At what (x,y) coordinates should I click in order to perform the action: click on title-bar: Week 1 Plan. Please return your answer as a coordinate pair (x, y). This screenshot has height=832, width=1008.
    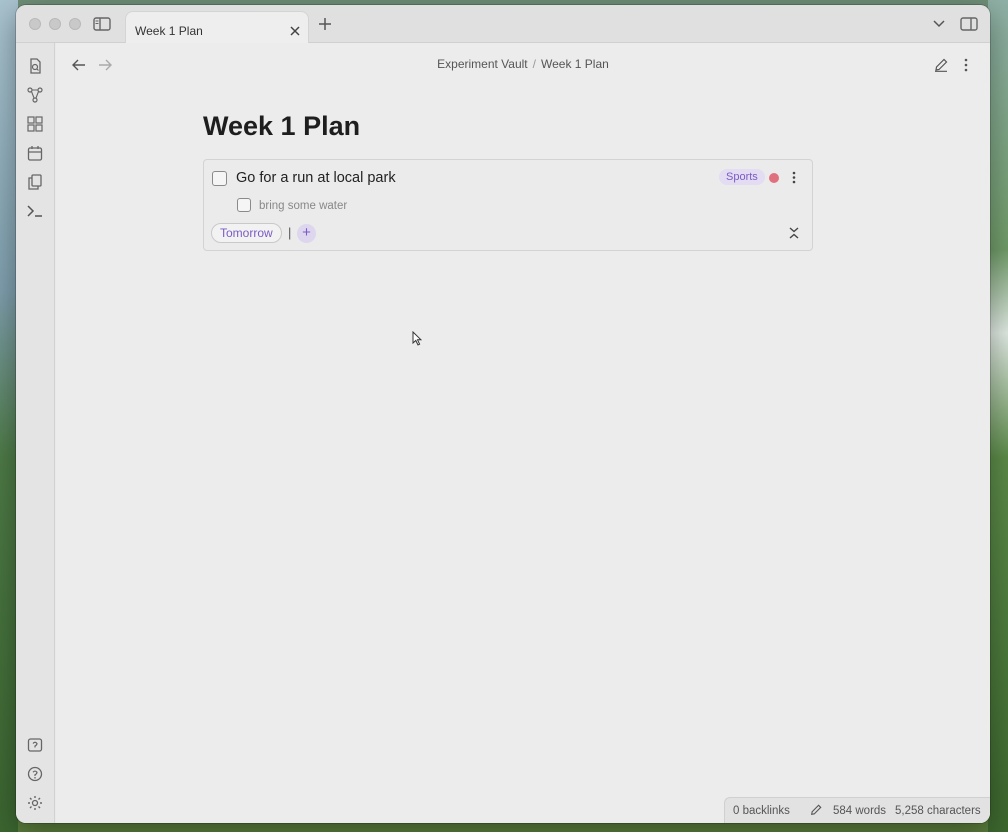
    Looking at the image, I should click on (503, 24).